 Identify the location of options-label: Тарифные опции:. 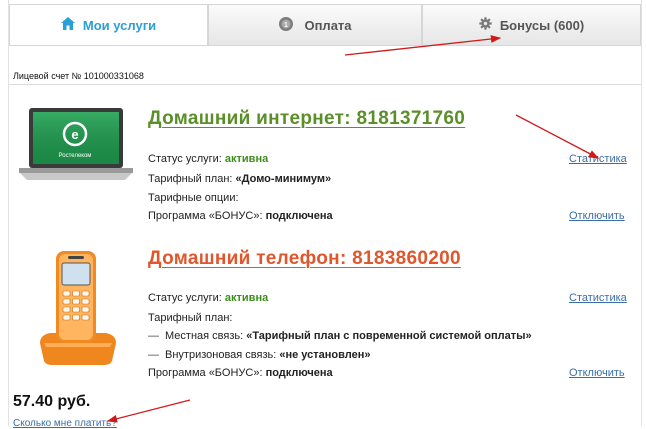
(193, 198).